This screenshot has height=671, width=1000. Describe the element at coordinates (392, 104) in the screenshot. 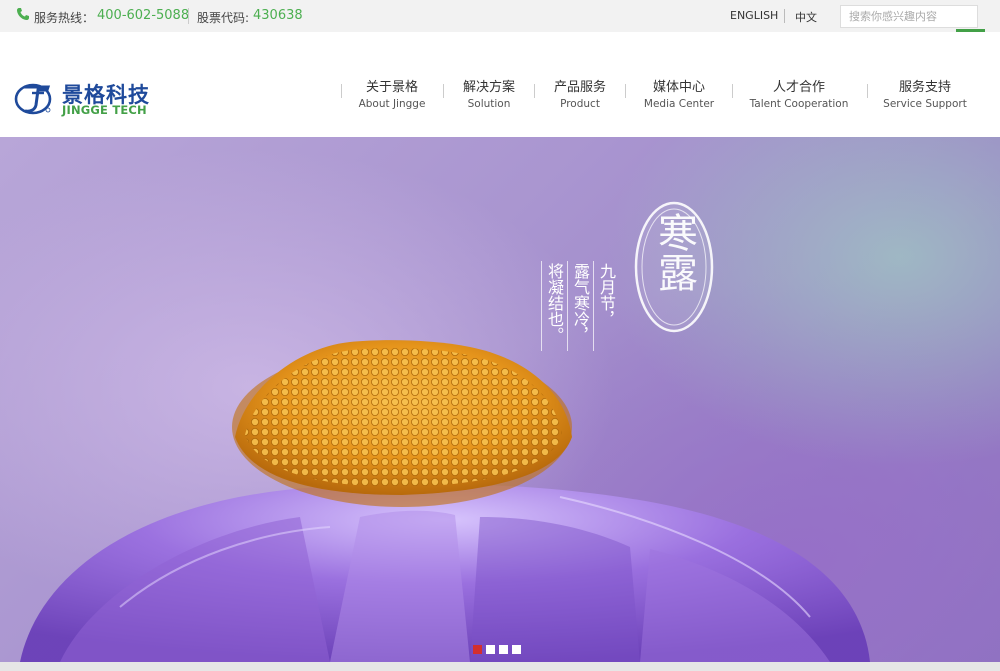

I see `nav-item-sublabel: About Jingge` at that location.